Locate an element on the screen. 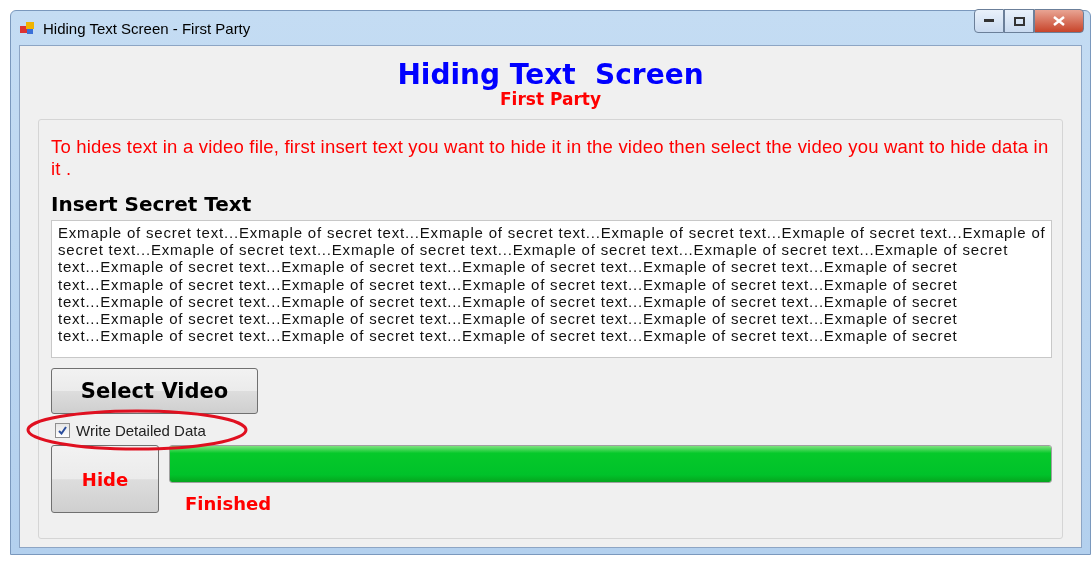  select-video-button: Select Video is located at coordinates (154, 391).